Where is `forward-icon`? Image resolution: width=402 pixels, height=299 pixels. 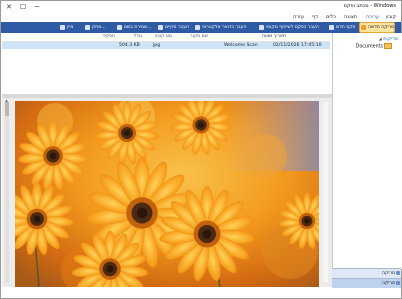 forward-icon is located at coordinates (160, 27).